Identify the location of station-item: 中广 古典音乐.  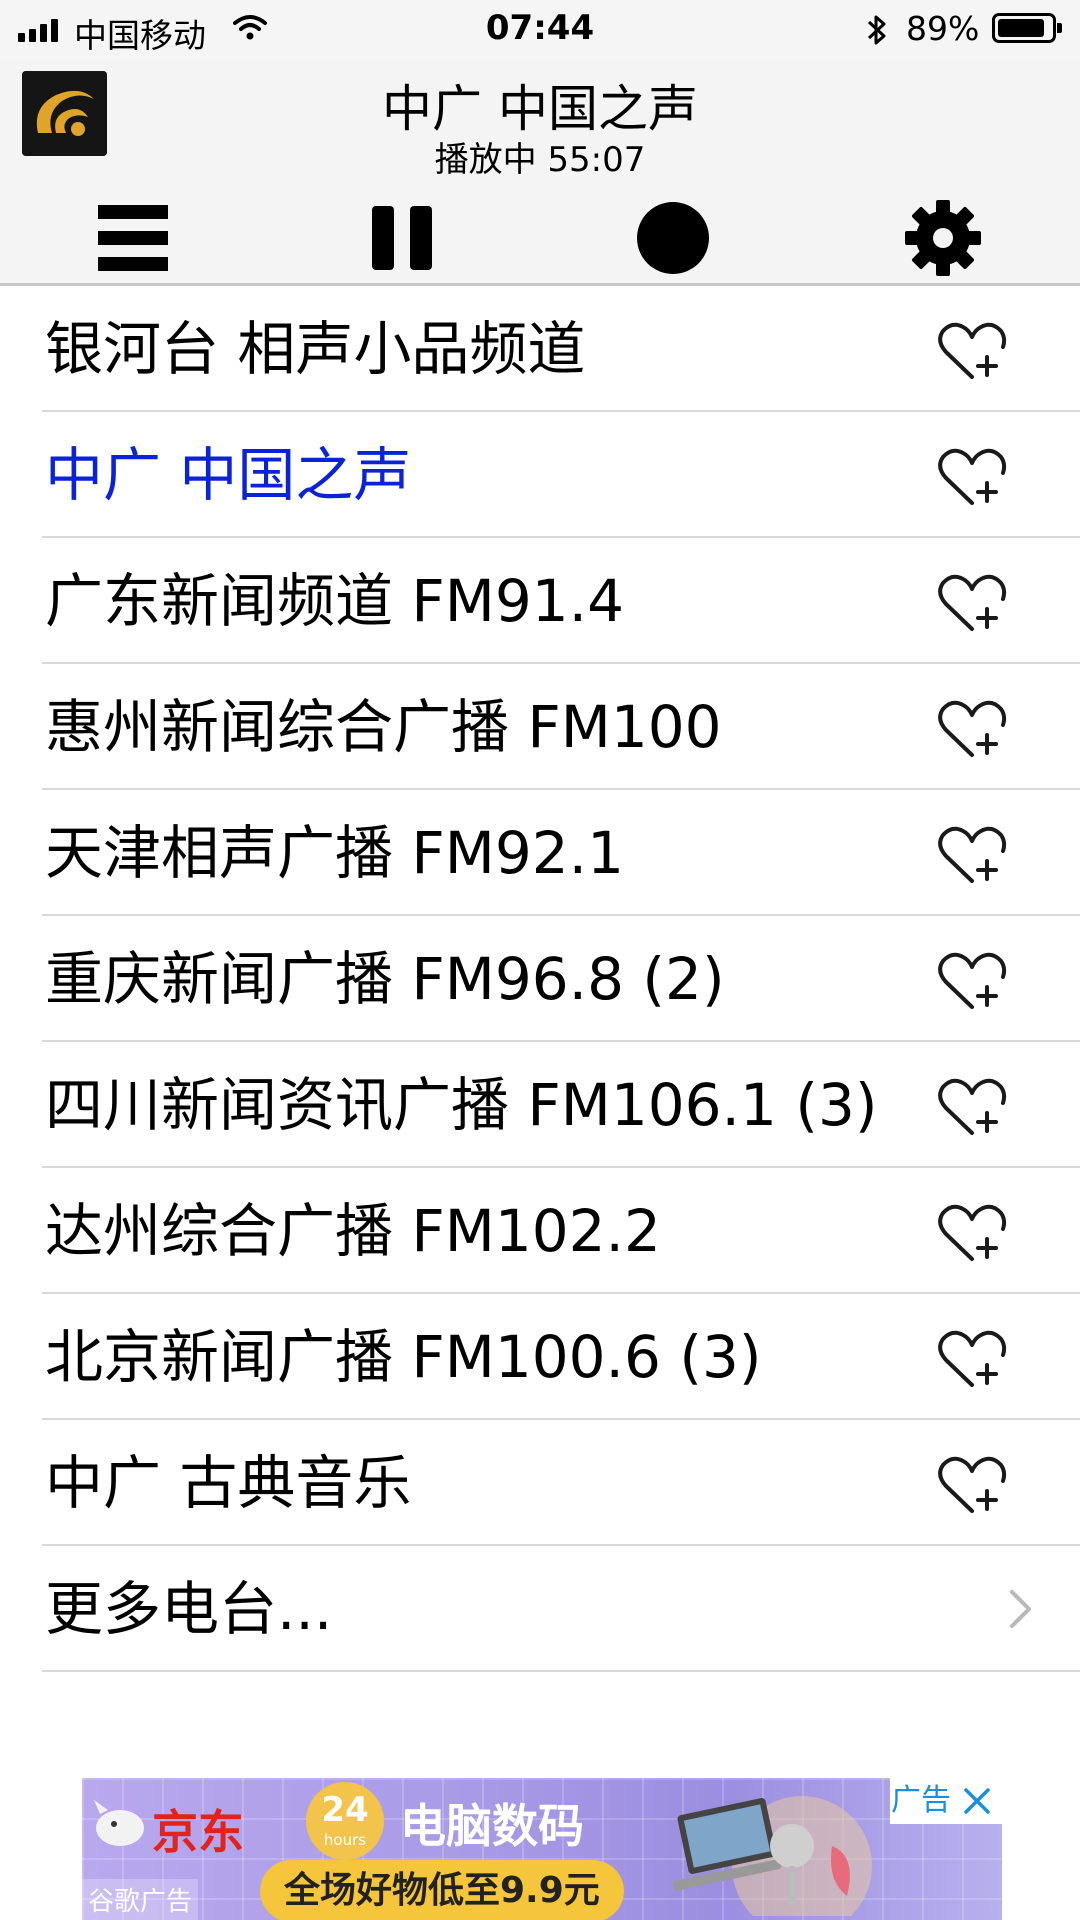
(540, 1483).